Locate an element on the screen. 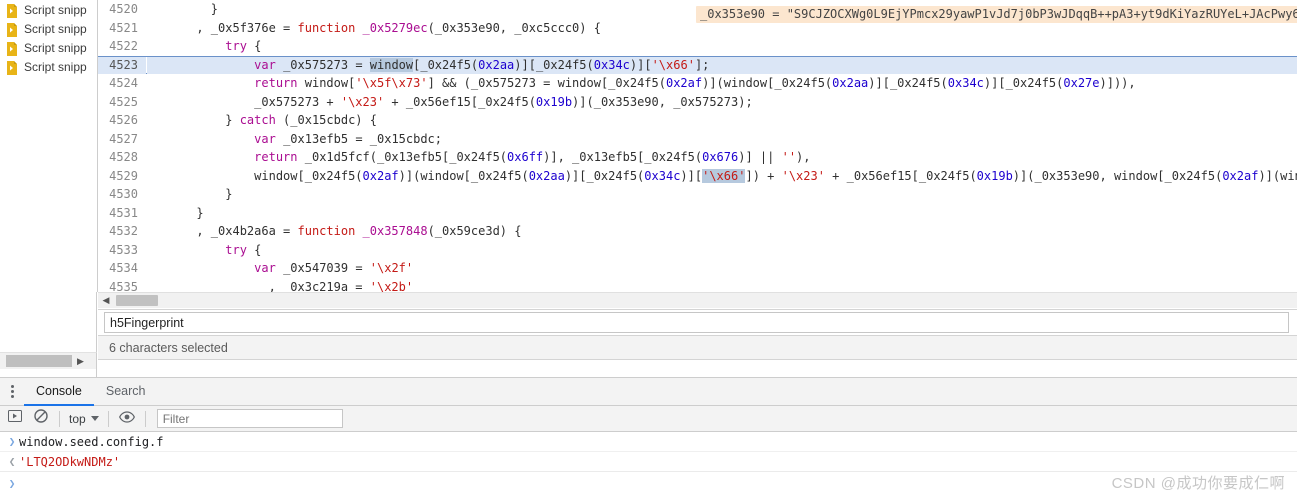  watermark: CSDN @成功你要成仁啊 is located at coordinates (1198, 483).